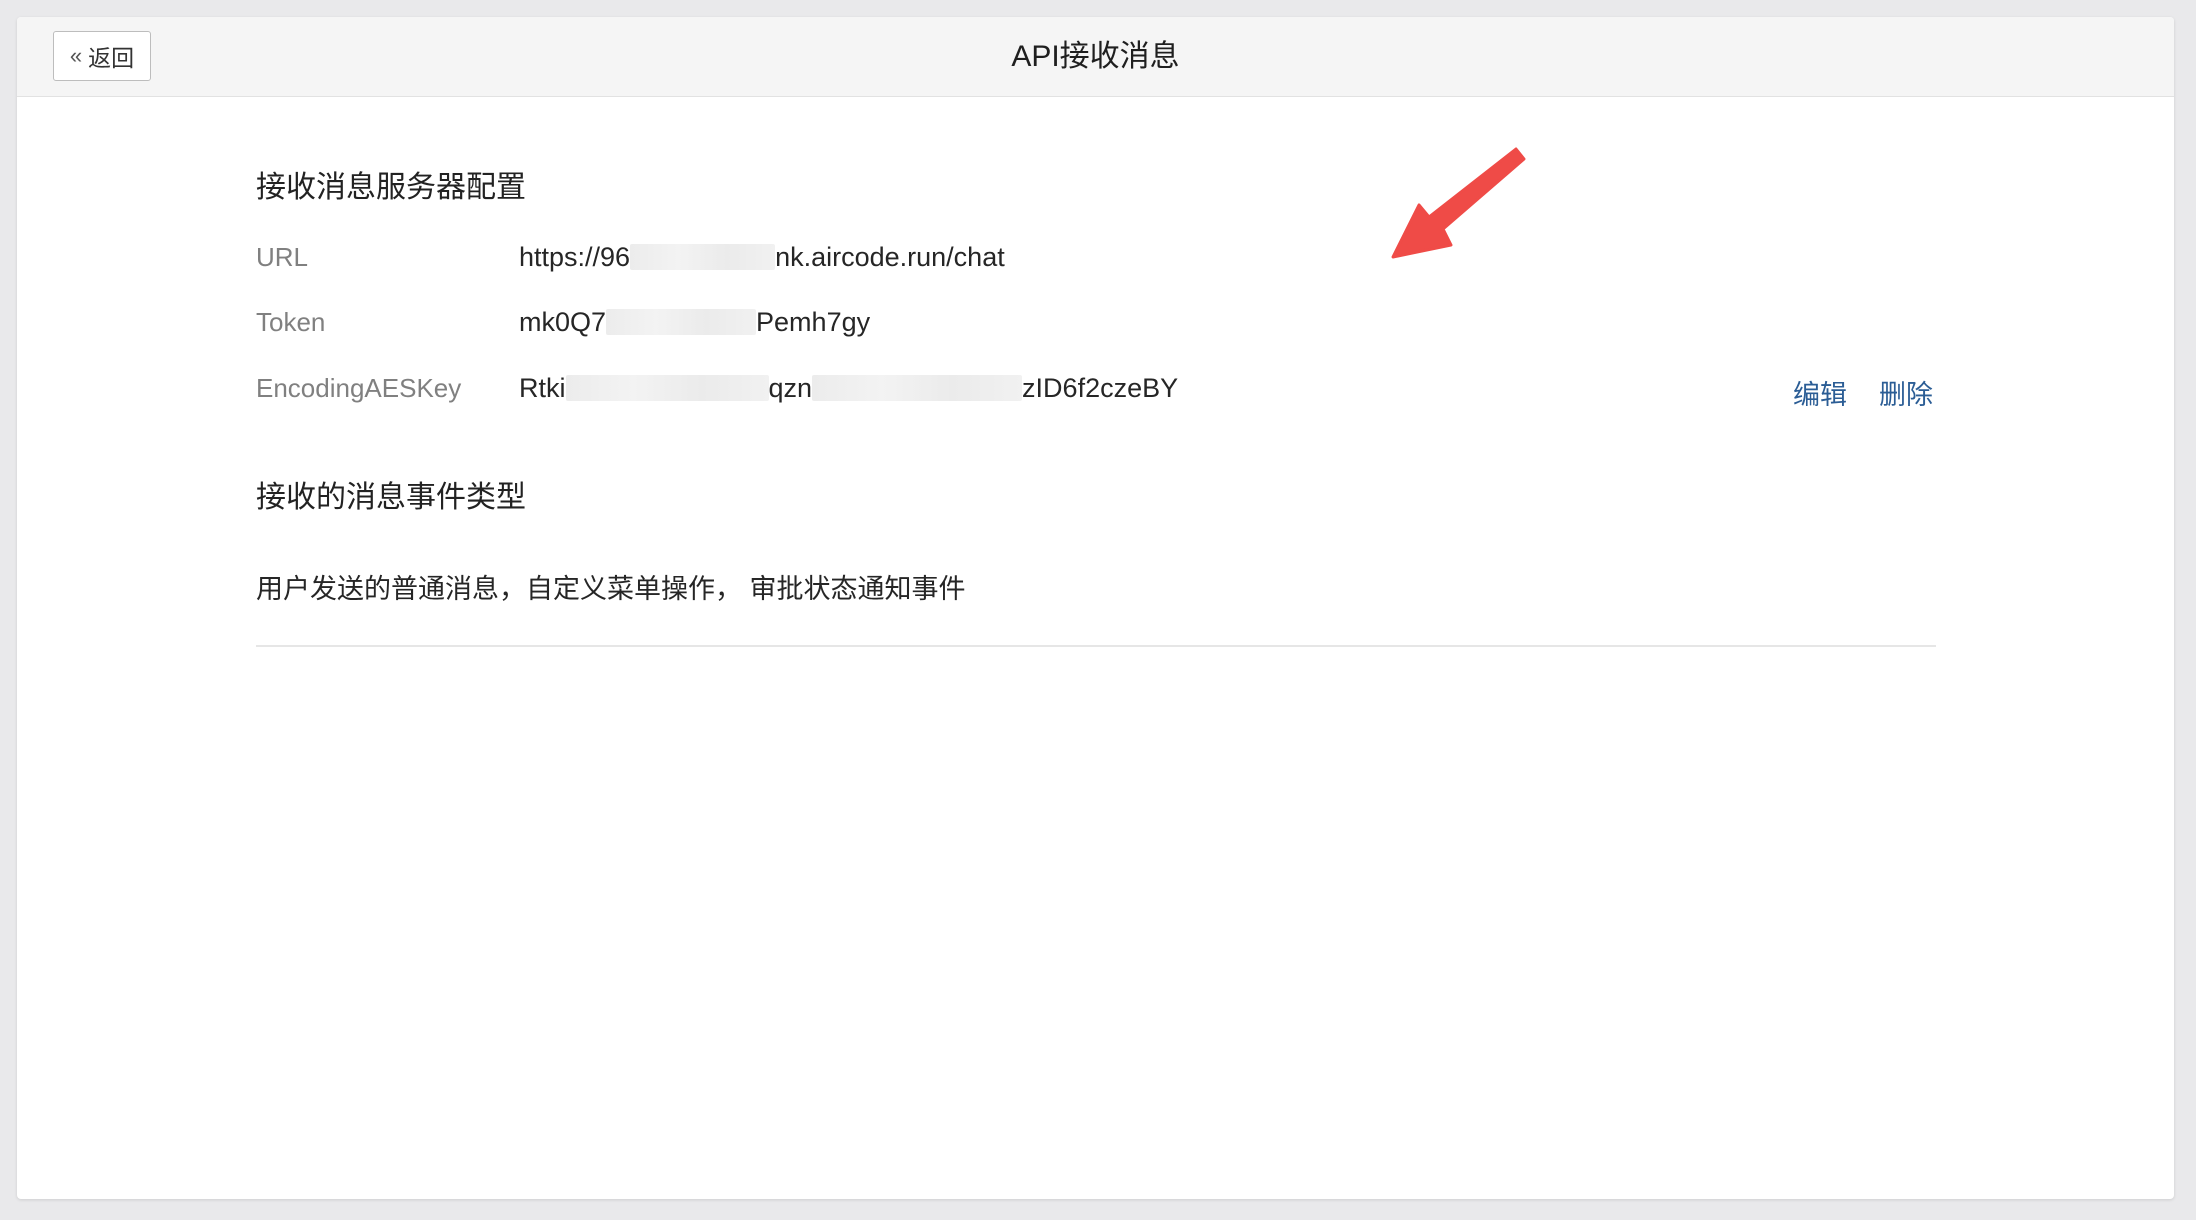  What do you see at coordinates (391, 497) in the screenshot?
I see `event-types-title: 接收的消息事件类型` at bounding box center [391, 497].